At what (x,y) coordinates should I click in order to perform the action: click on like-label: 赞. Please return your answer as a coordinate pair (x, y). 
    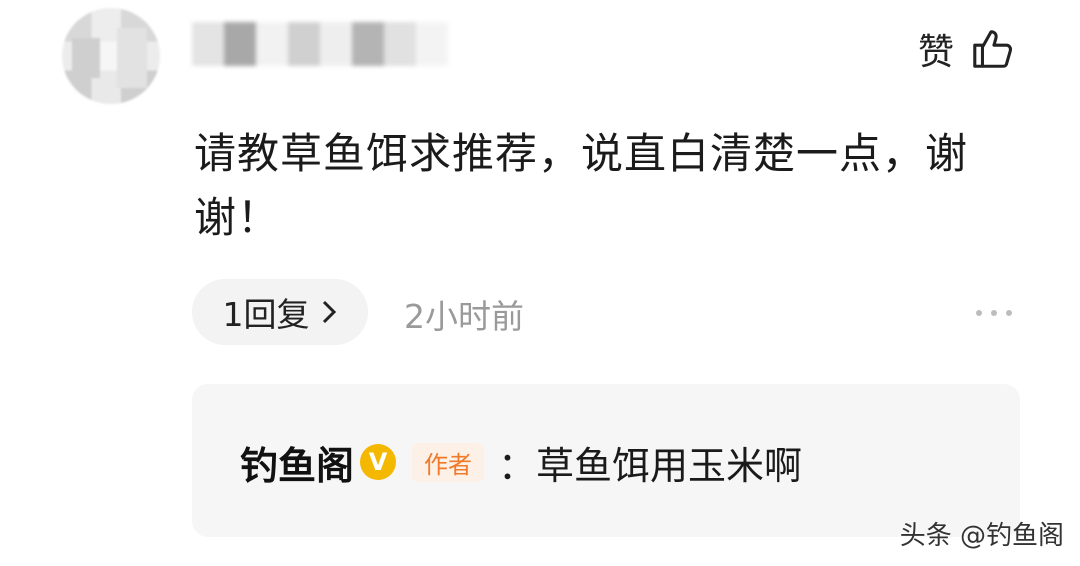
    Looking at the image, I should click on (935, 52).